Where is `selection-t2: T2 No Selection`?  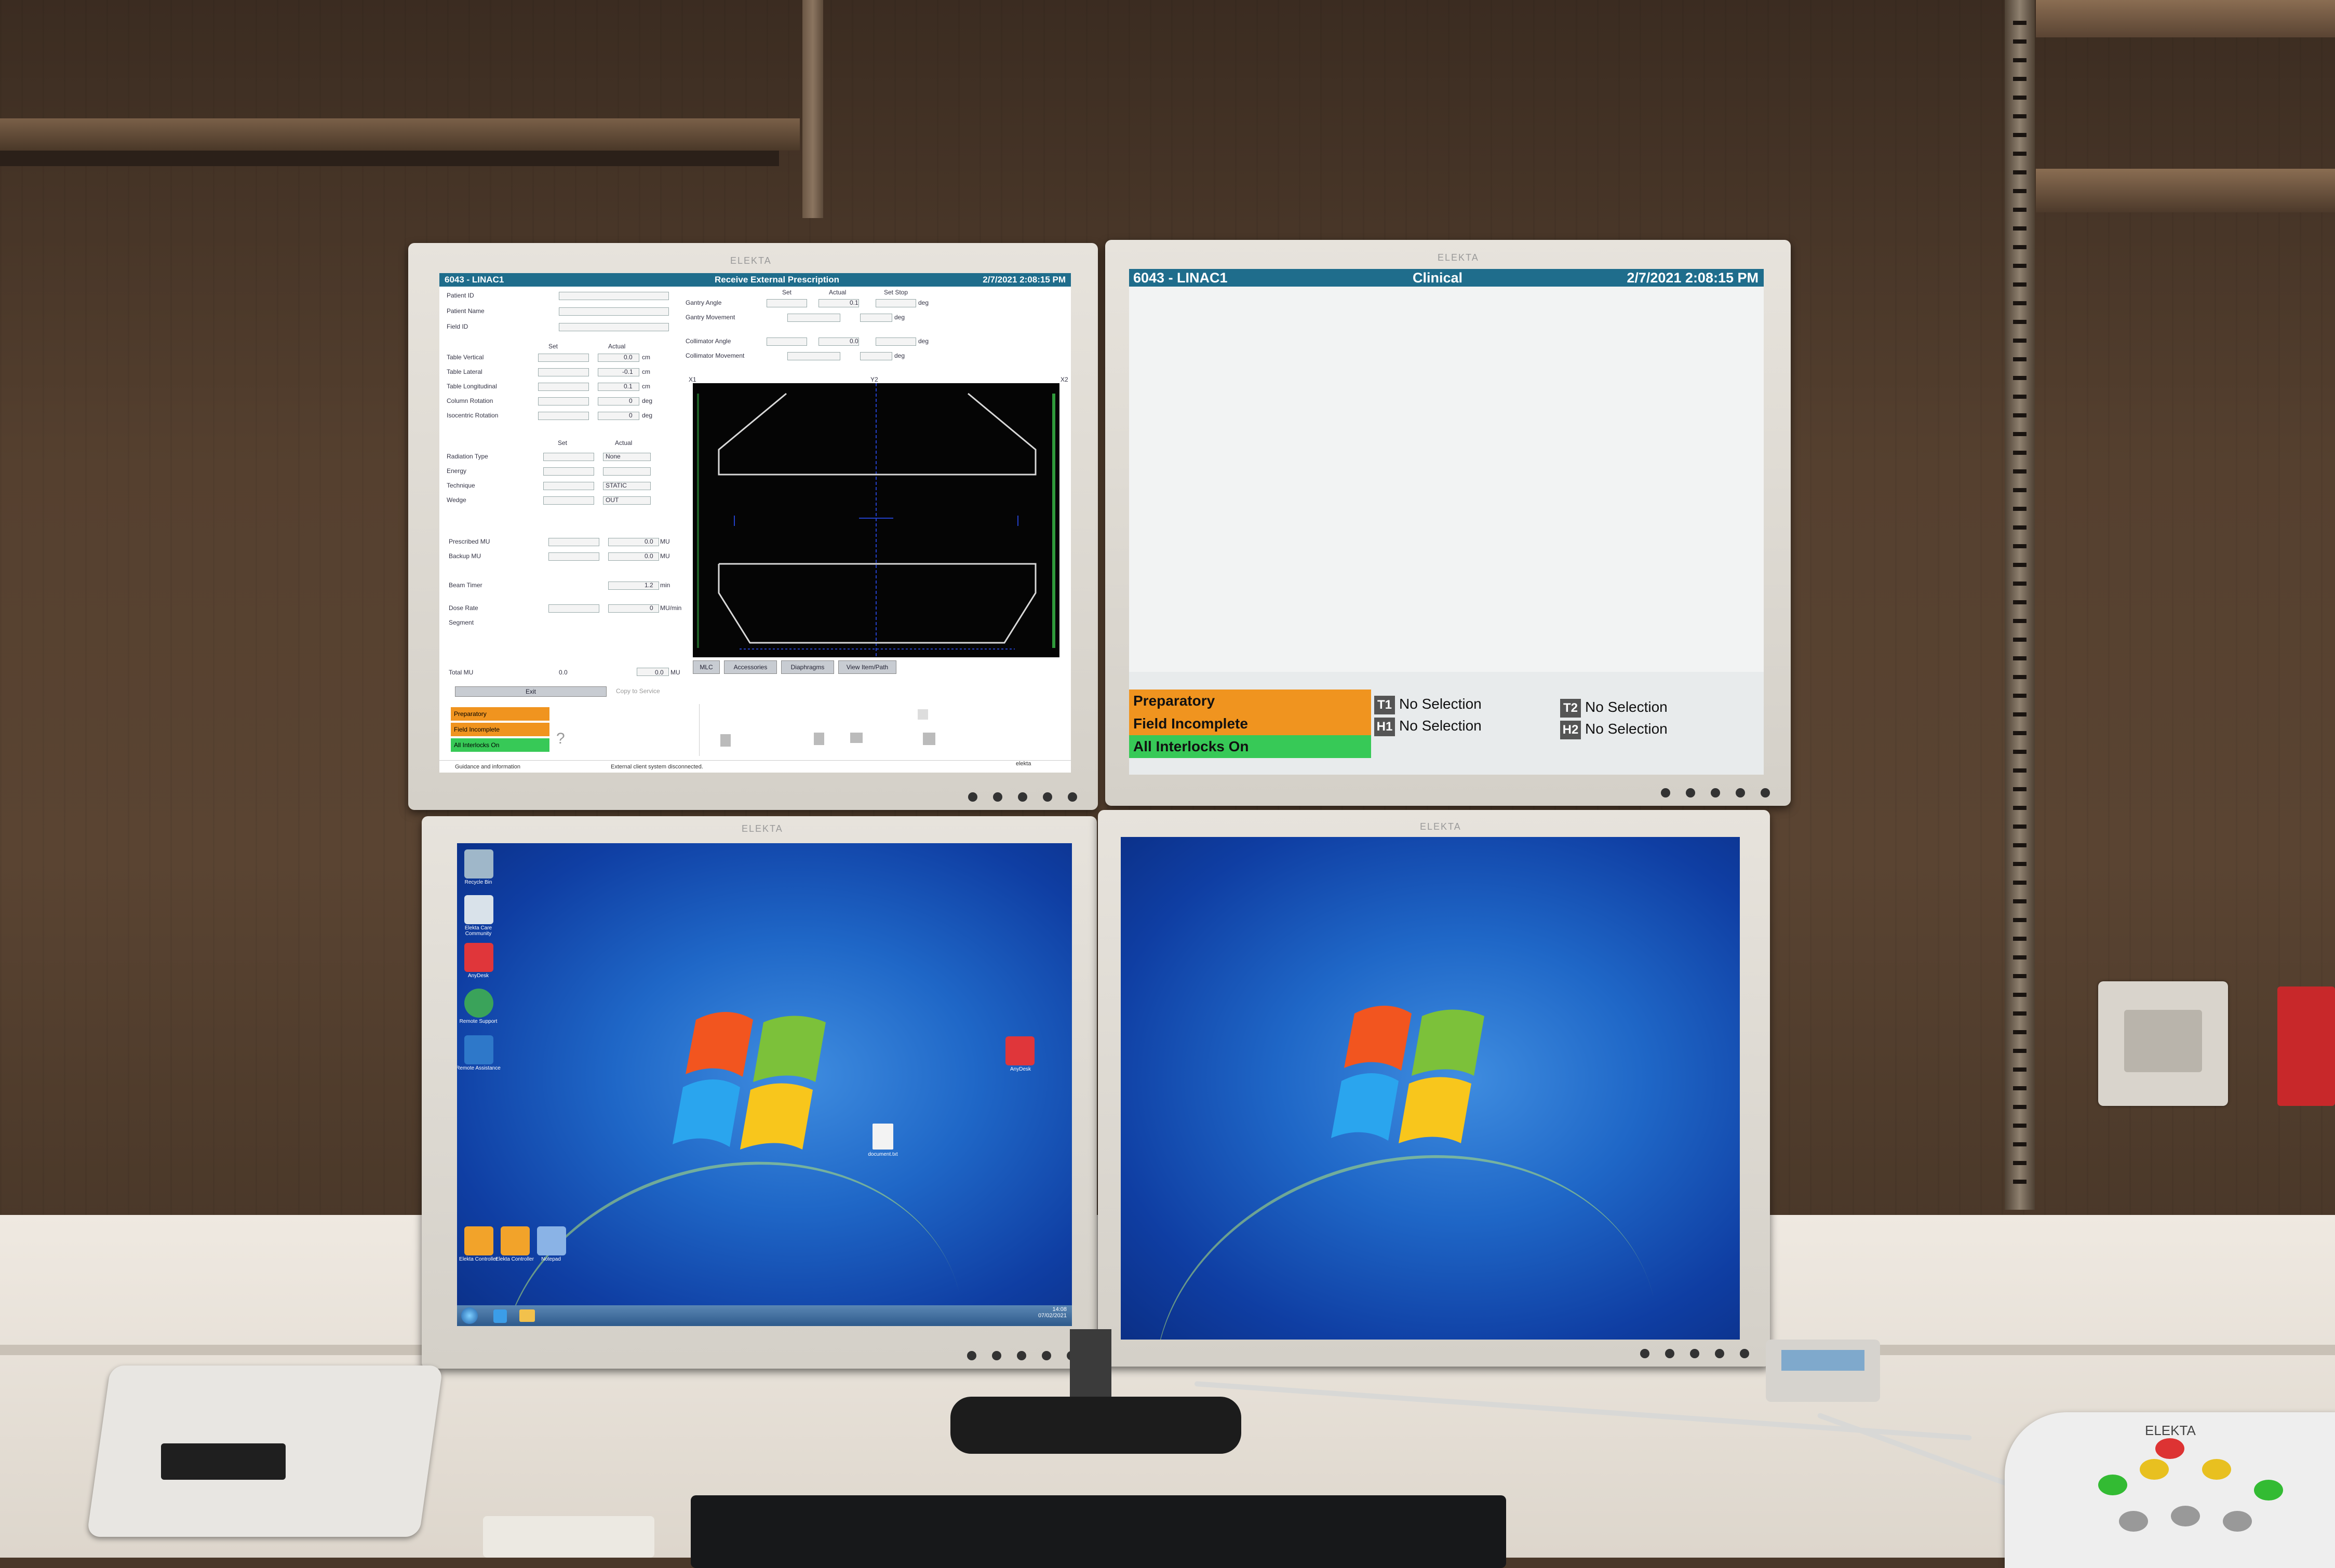 selection-t2: T2 No Selection is located at coordinates (1614, 707).